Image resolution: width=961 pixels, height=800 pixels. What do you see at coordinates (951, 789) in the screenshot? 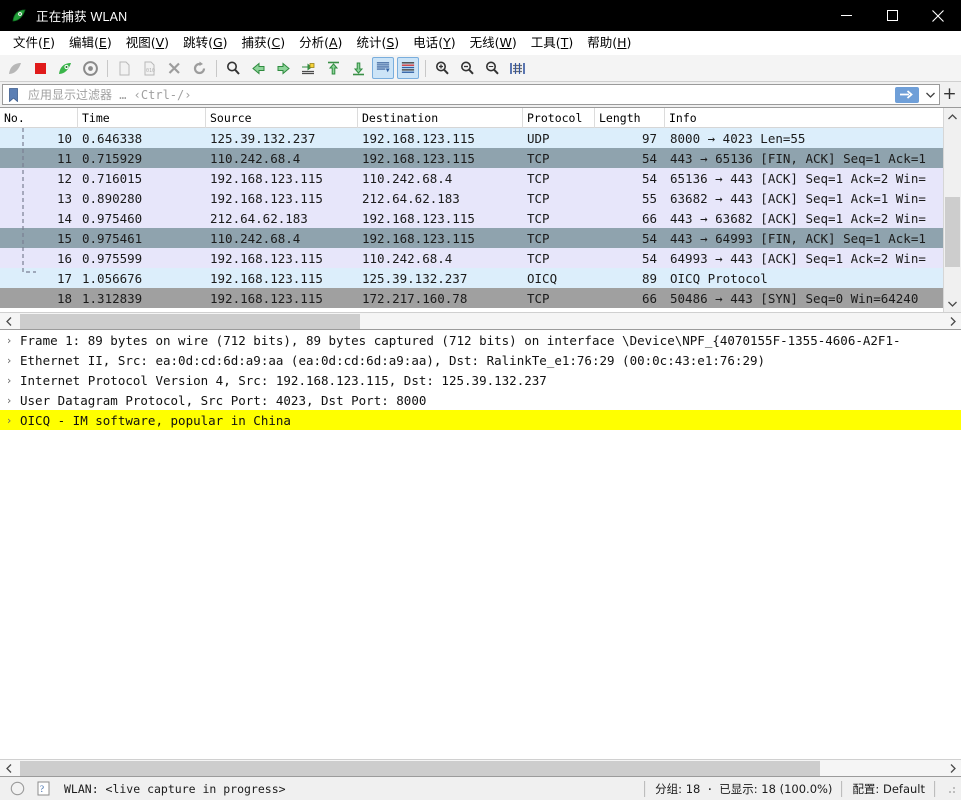
I see `resize-grip-icon` at bounding box center [951, 789].